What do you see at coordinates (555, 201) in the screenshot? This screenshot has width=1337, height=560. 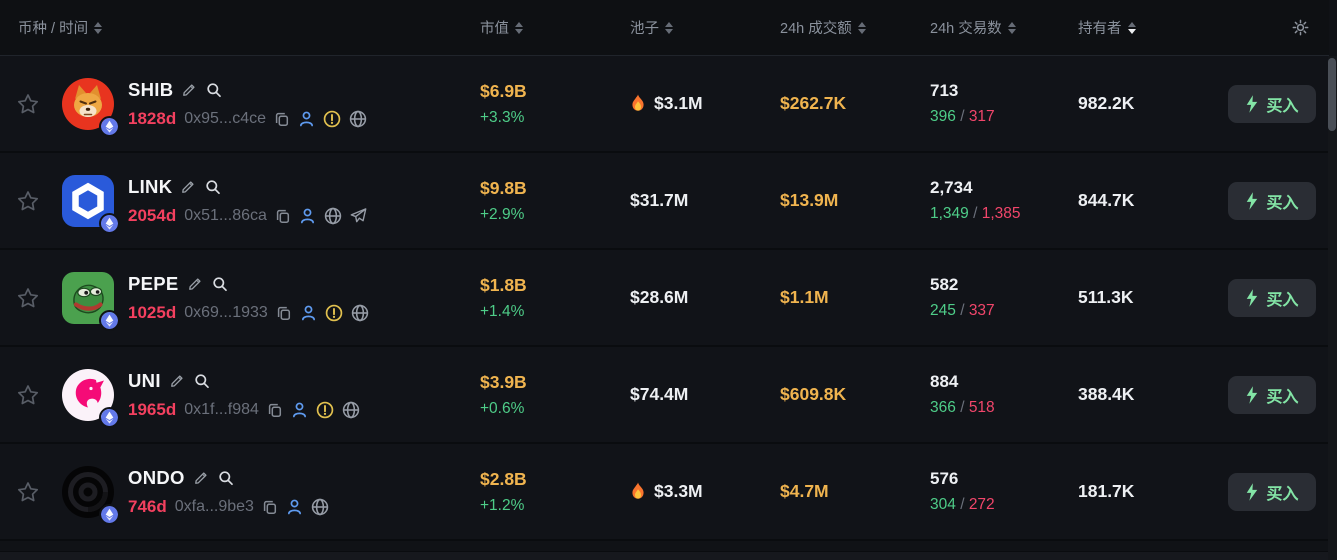 I see `market-cap-cell: $9.8B +2.9%` at bounding box center [555, 201].